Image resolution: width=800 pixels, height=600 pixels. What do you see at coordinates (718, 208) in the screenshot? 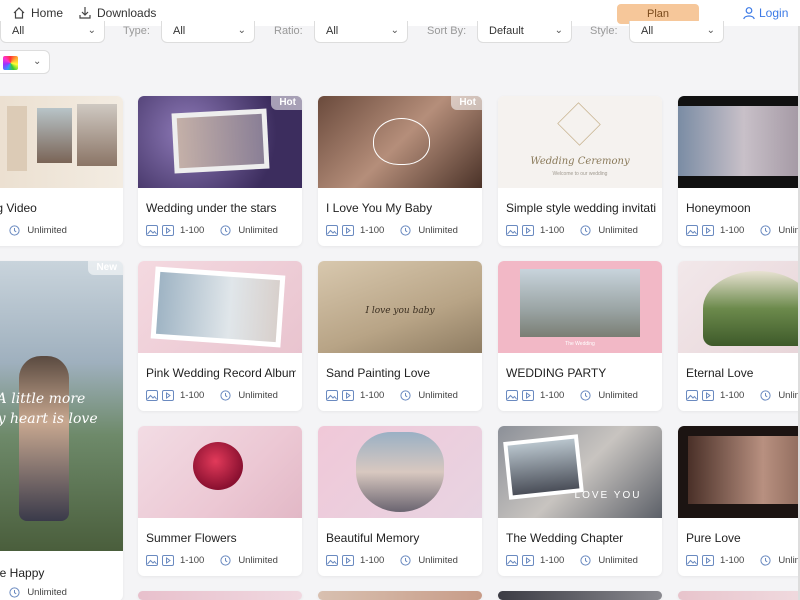
I see `template-title: Honeymoon` at bounding box center [718, 208].